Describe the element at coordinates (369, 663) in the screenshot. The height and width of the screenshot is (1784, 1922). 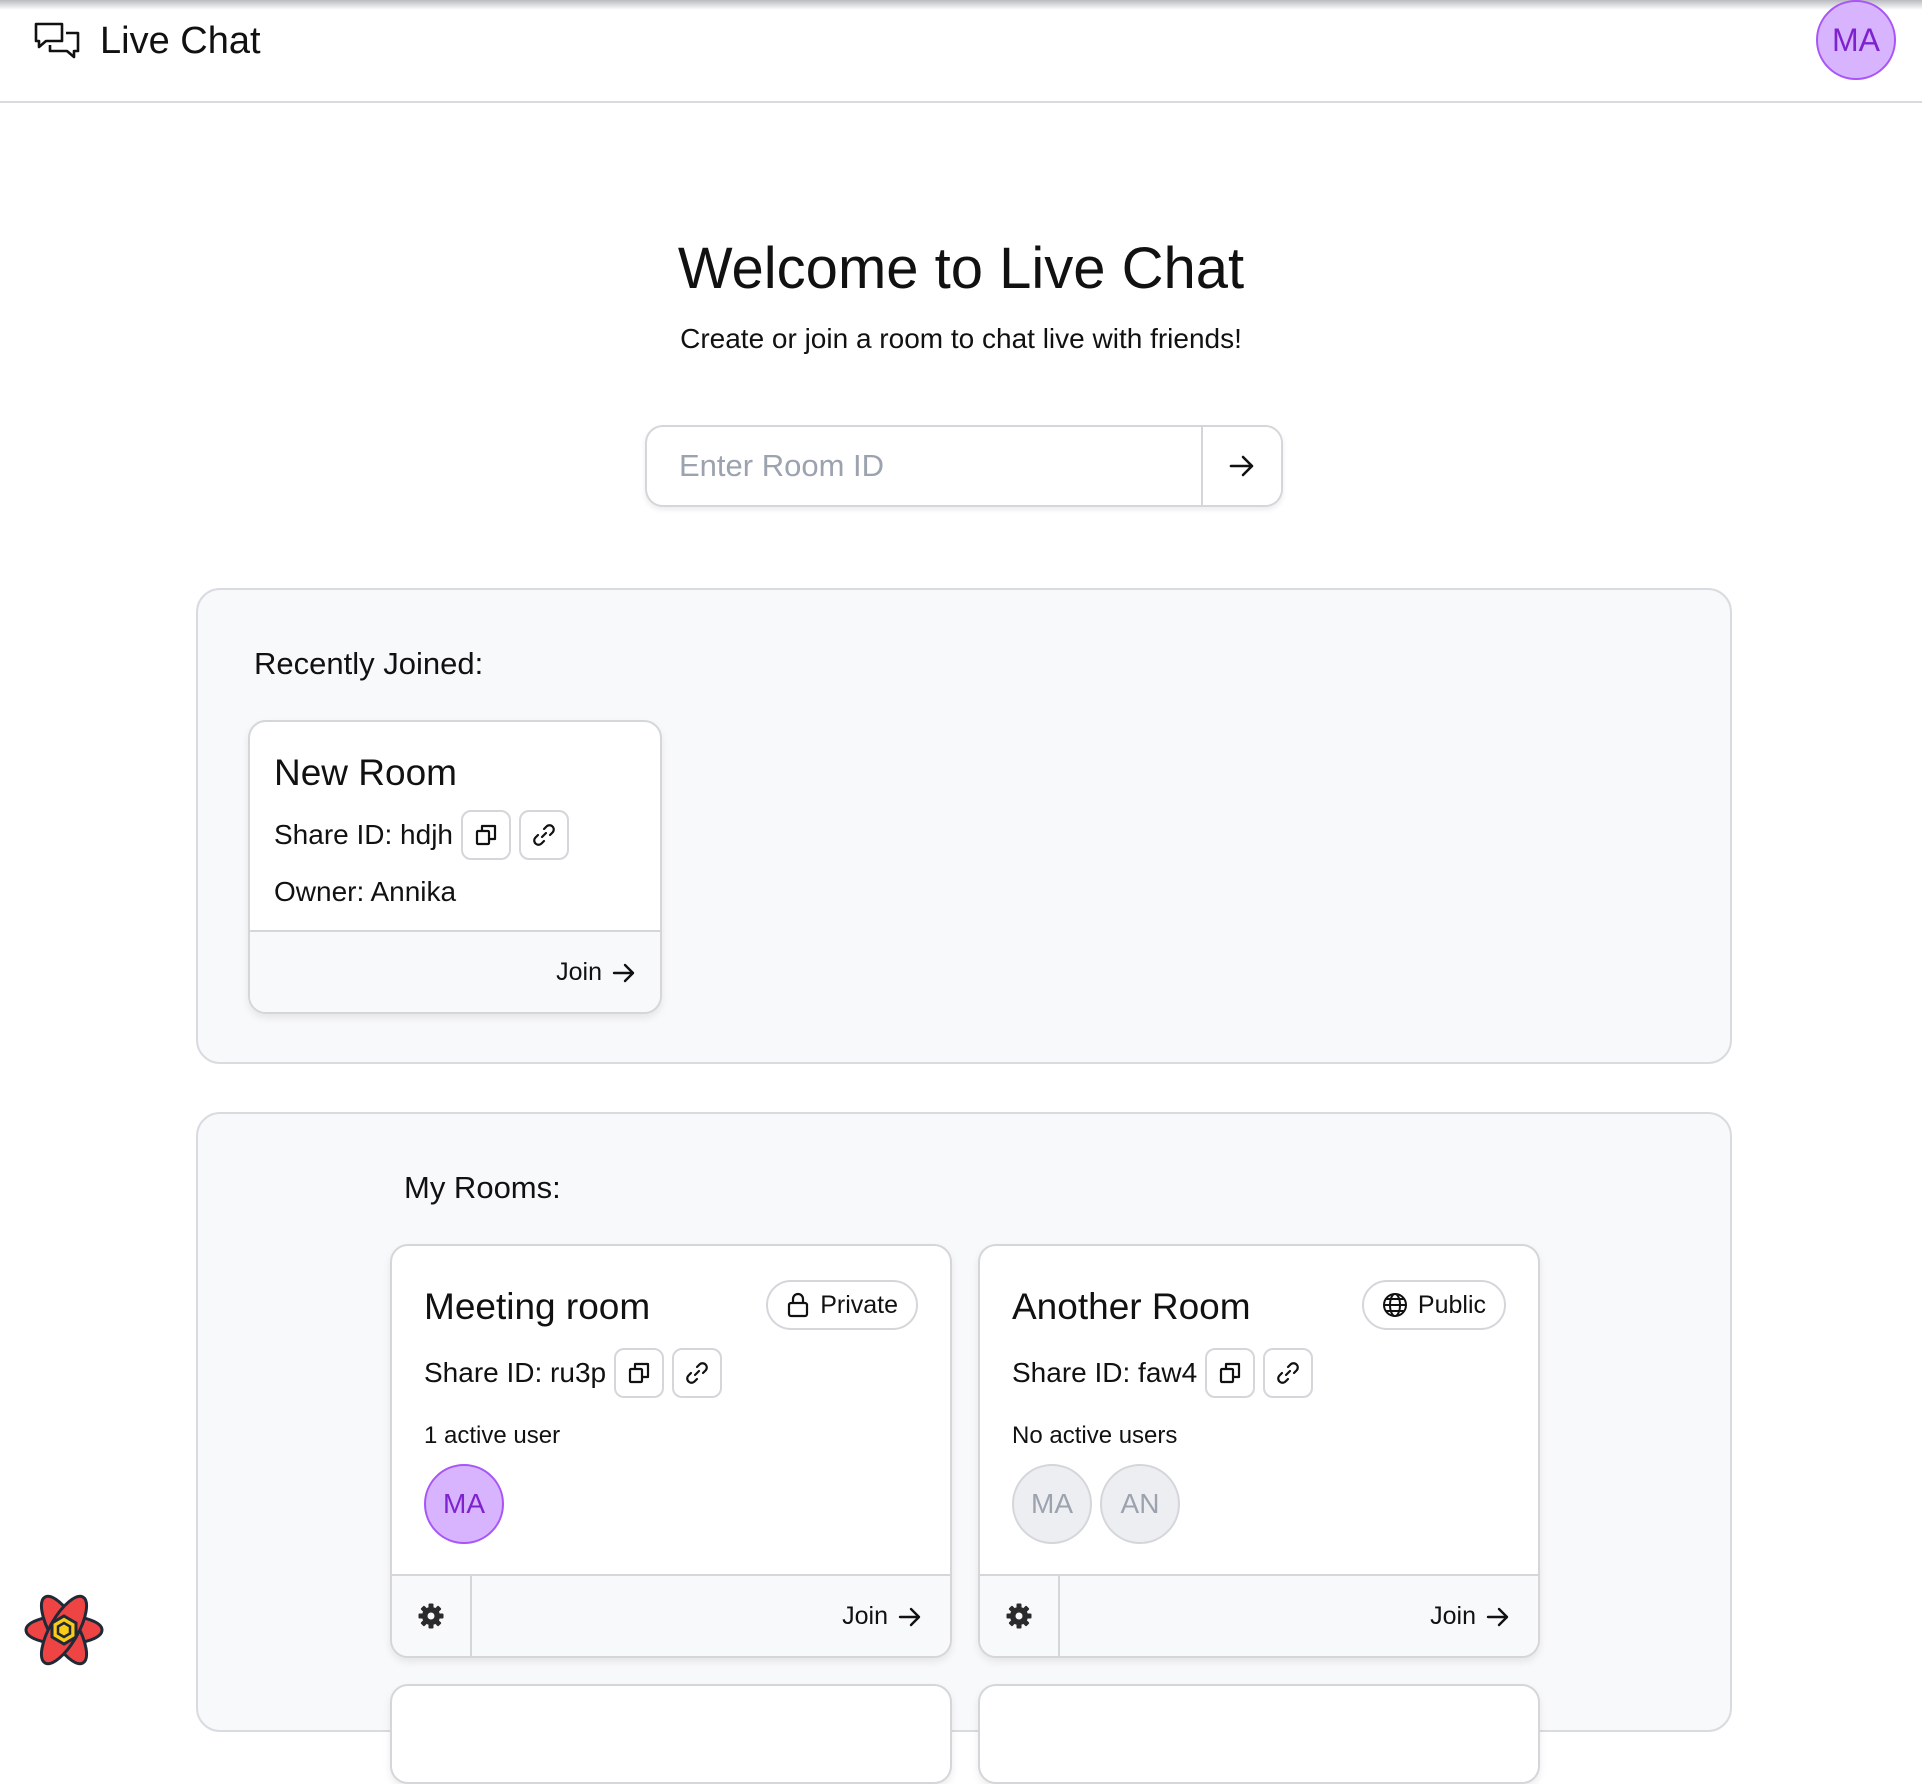
I see `recently-joined-heading: Recently Joined:` at that location.